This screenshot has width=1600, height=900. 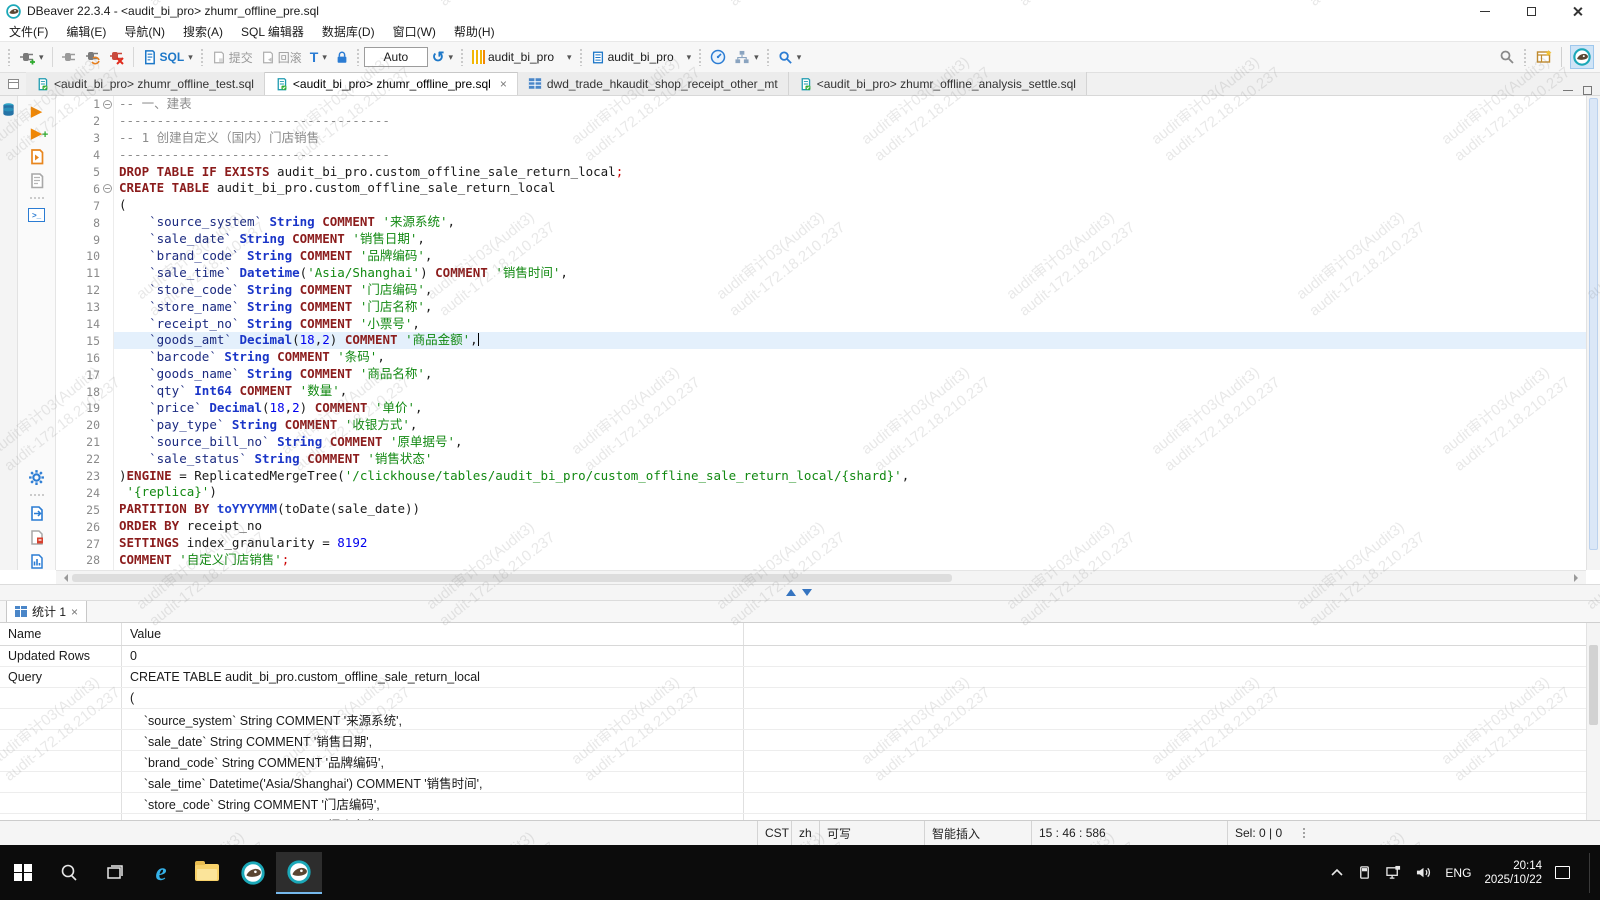 I want to click on results-row: `source_system` String COMMENT '来源系统',, so click(x=800, y=719).